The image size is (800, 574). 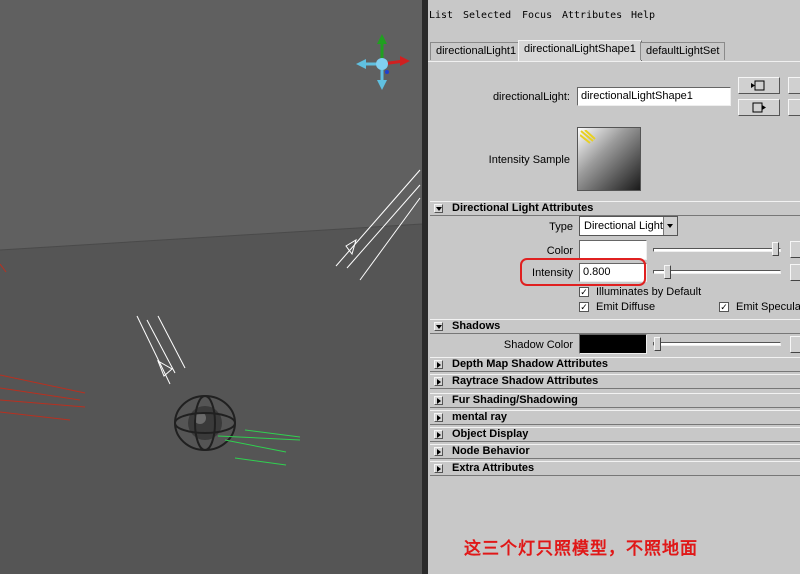 I want to click on menu-attributes: Attributes, so click(x=592, y=15).